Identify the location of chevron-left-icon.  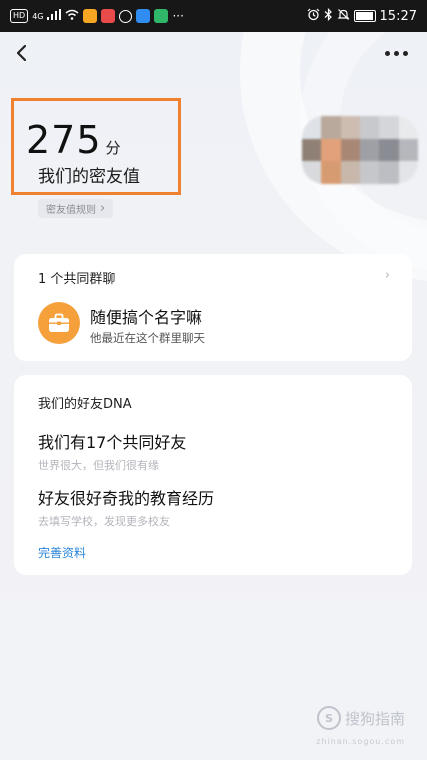
(21, 53).